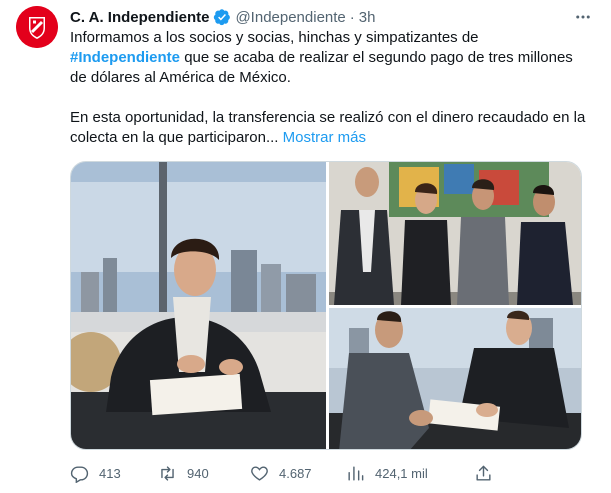 Image resolution: width=611 pixels, height=493 pixels. What do you see at coordinates (259, 473) in the screenshot?
I see `heart-icon` at bounding box center [259, 473].